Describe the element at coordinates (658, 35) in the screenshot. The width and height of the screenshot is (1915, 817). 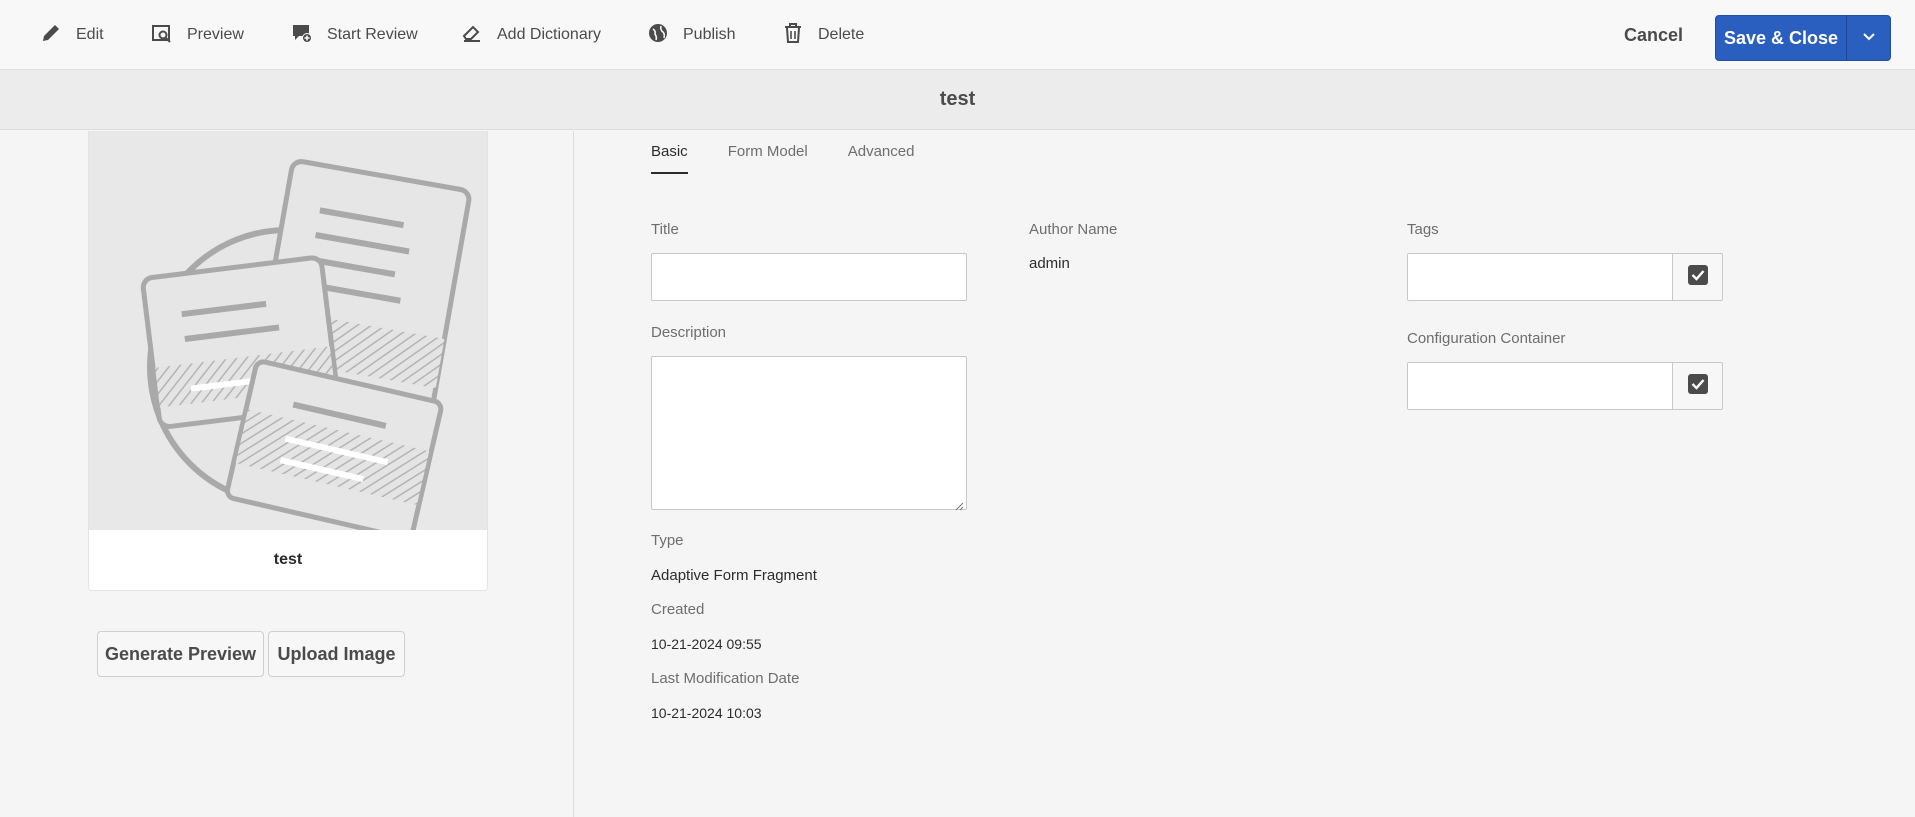
I see `globe-icon` at that location.